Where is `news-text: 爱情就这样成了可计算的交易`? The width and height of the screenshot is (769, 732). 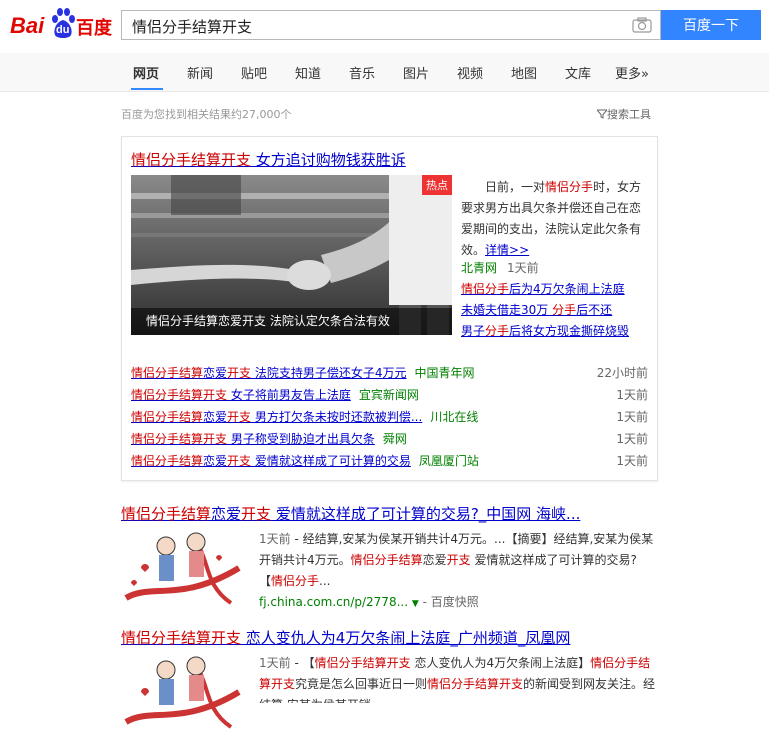 news-text: 爱情就这样成了可计算的交易 is located at coordinates (331, 461).